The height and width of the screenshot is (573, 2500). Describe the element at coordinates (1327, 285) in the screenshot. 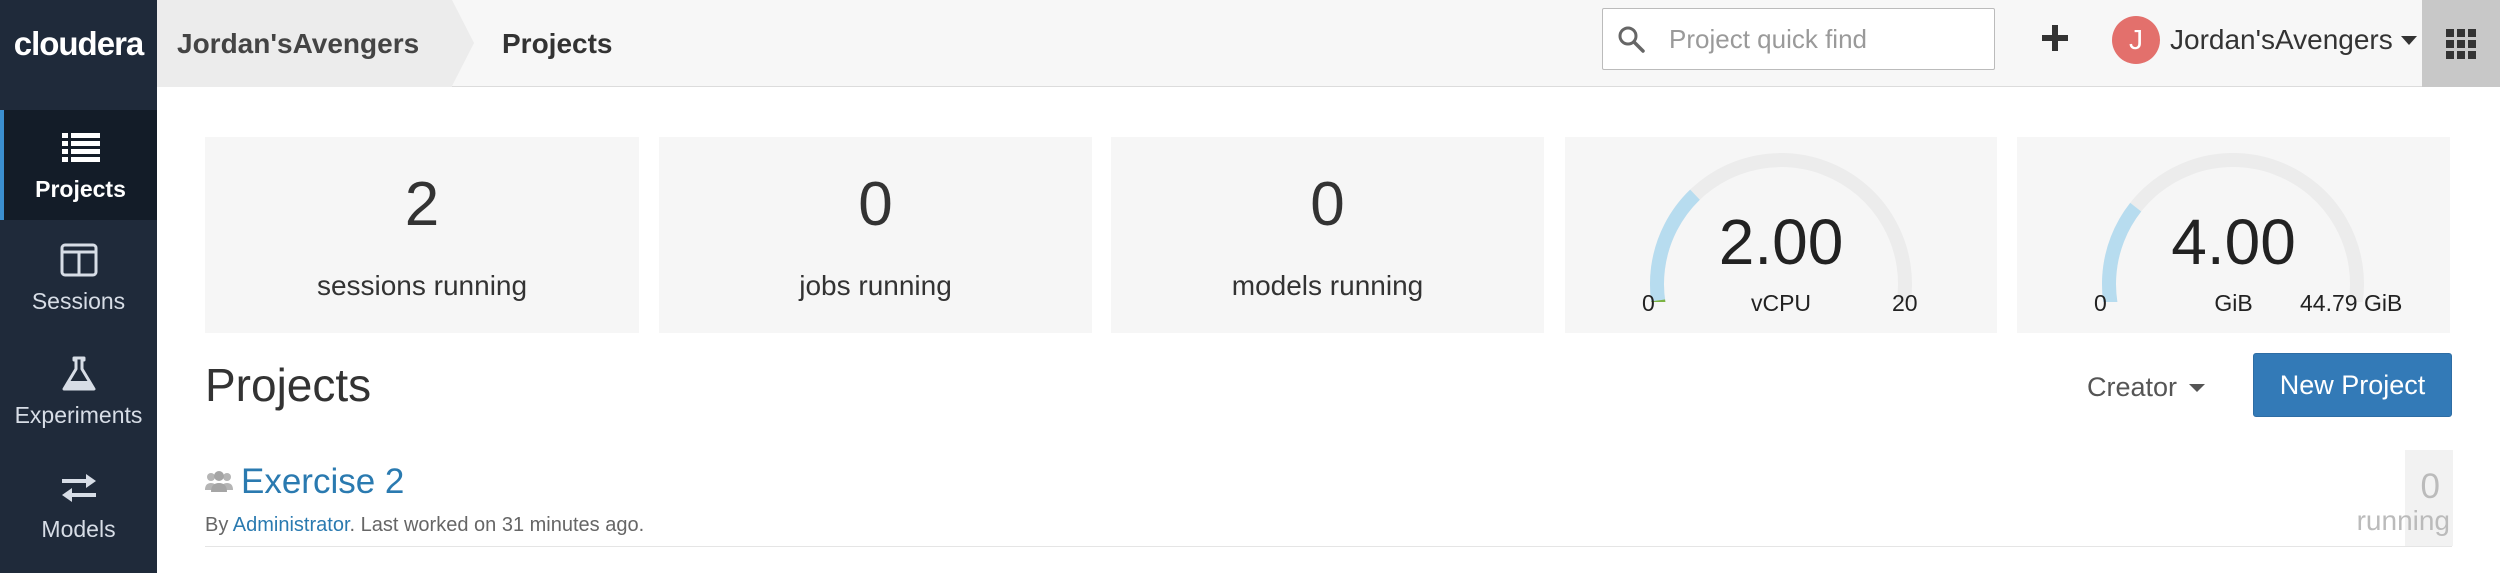

I see `models-label: models running` at that location.